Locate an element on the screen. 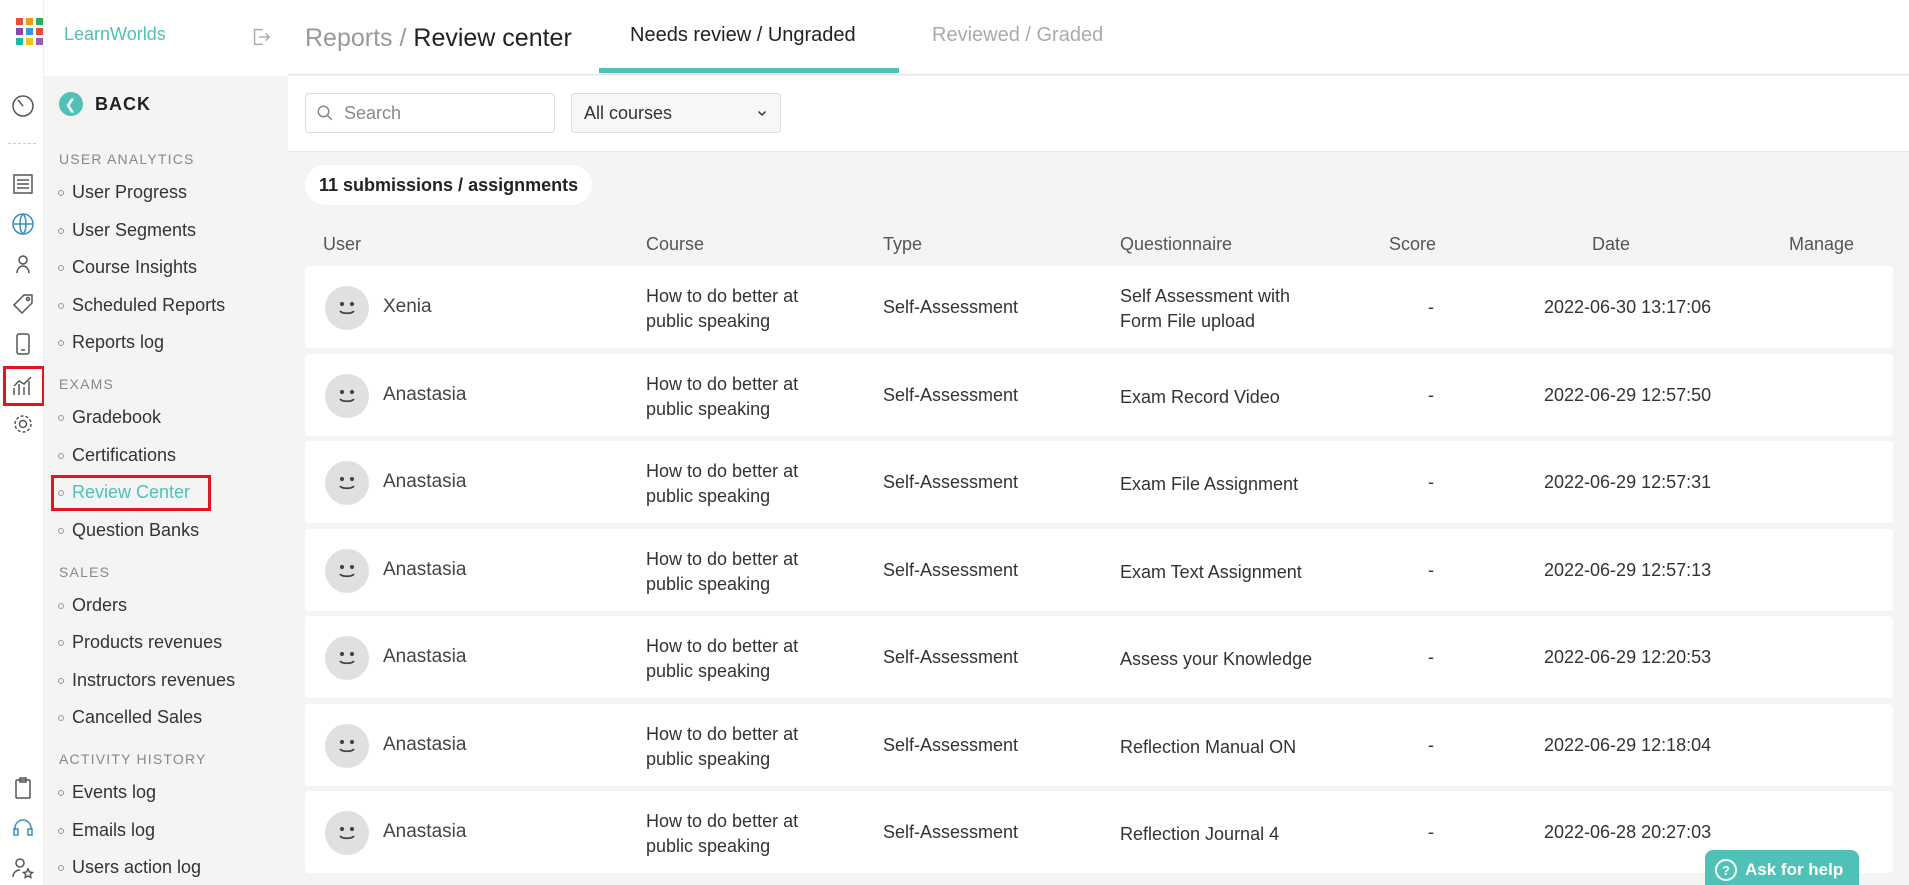 This screenshot has width=1909, height=885. menu-item-course-insights: Course Insights is located at coordinates (127, 267).